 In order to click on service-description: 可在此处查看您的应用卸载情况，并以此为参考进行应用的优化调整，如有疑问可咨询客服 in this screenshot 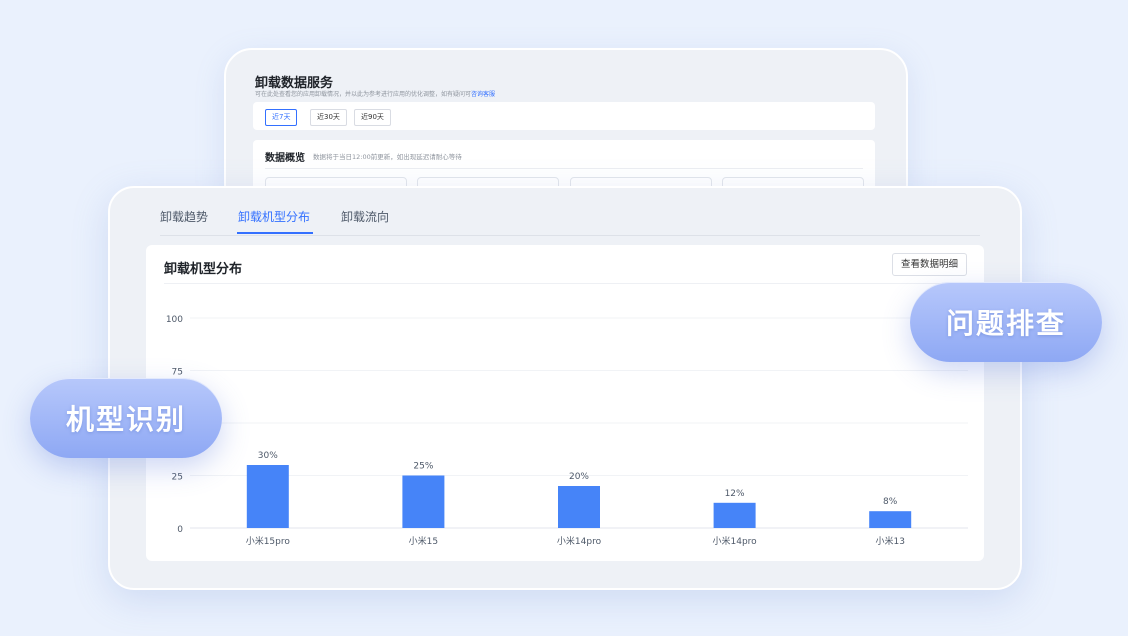, I will do `click(375, 93)`.